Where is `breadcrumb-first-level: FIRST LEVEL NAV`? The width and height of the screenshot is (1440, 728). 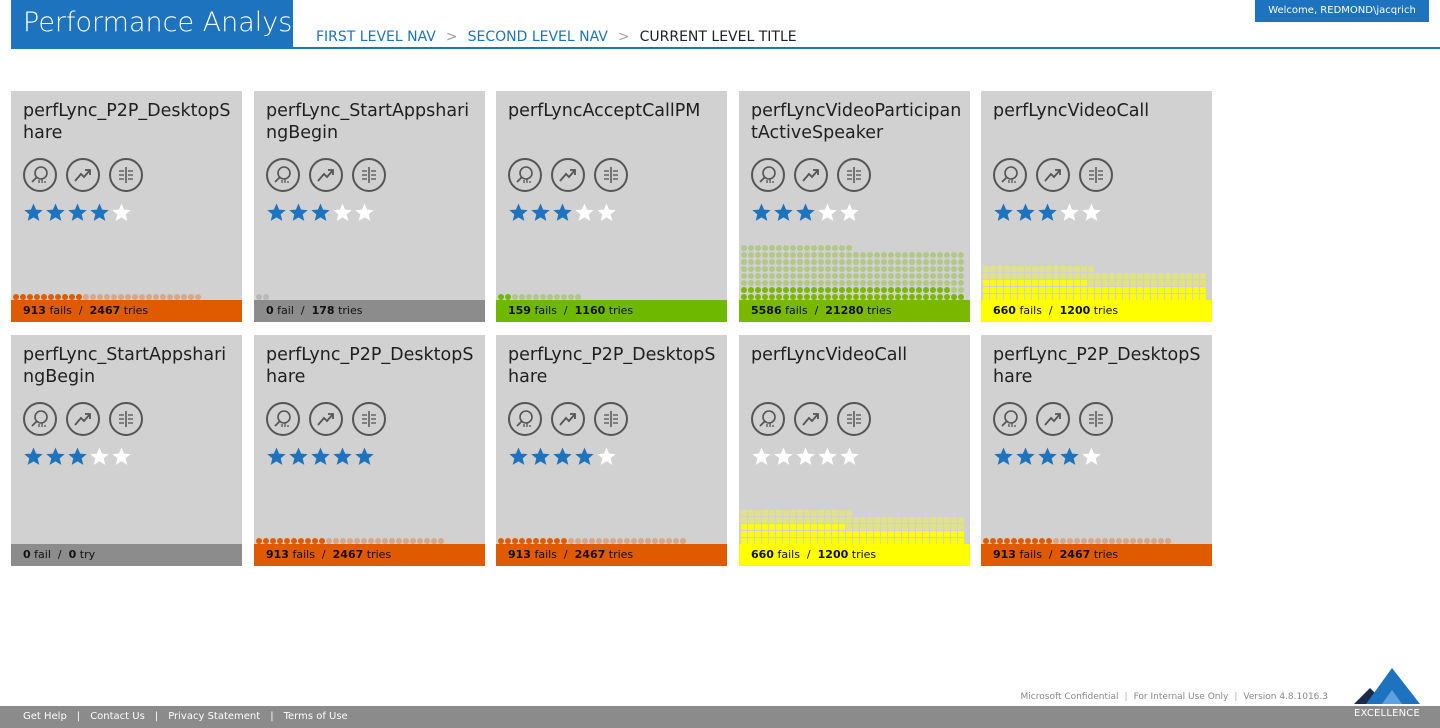
breadcrumb-first-level: FIRST LEVEL NAV is located at coordinates (376, 37).